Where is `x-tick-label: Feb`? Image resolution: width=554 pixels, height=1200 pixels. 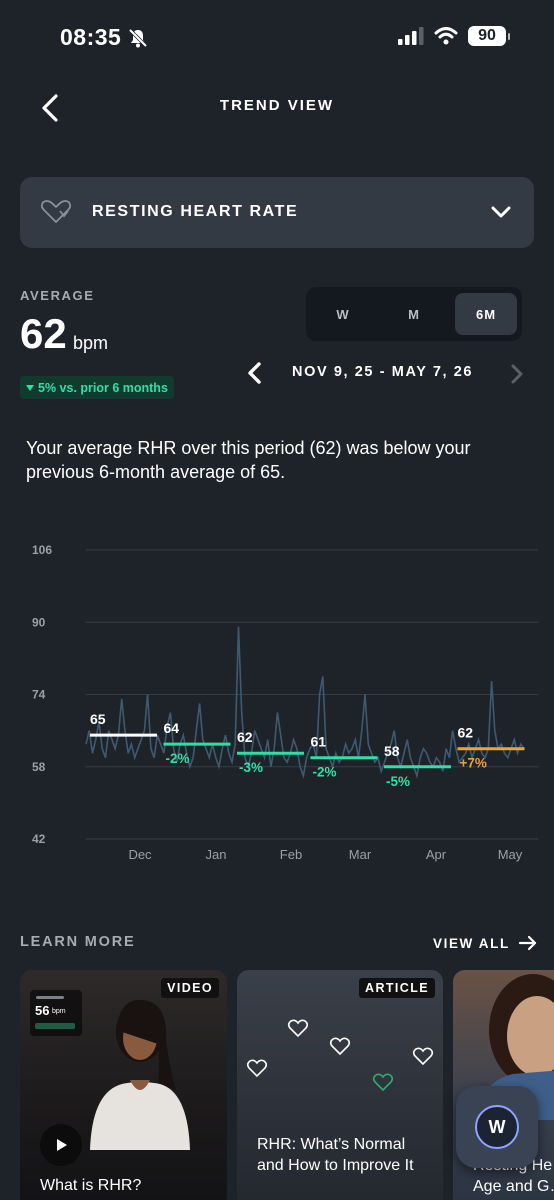 x-tick-label: Feb is located at coordinates (291, 854).